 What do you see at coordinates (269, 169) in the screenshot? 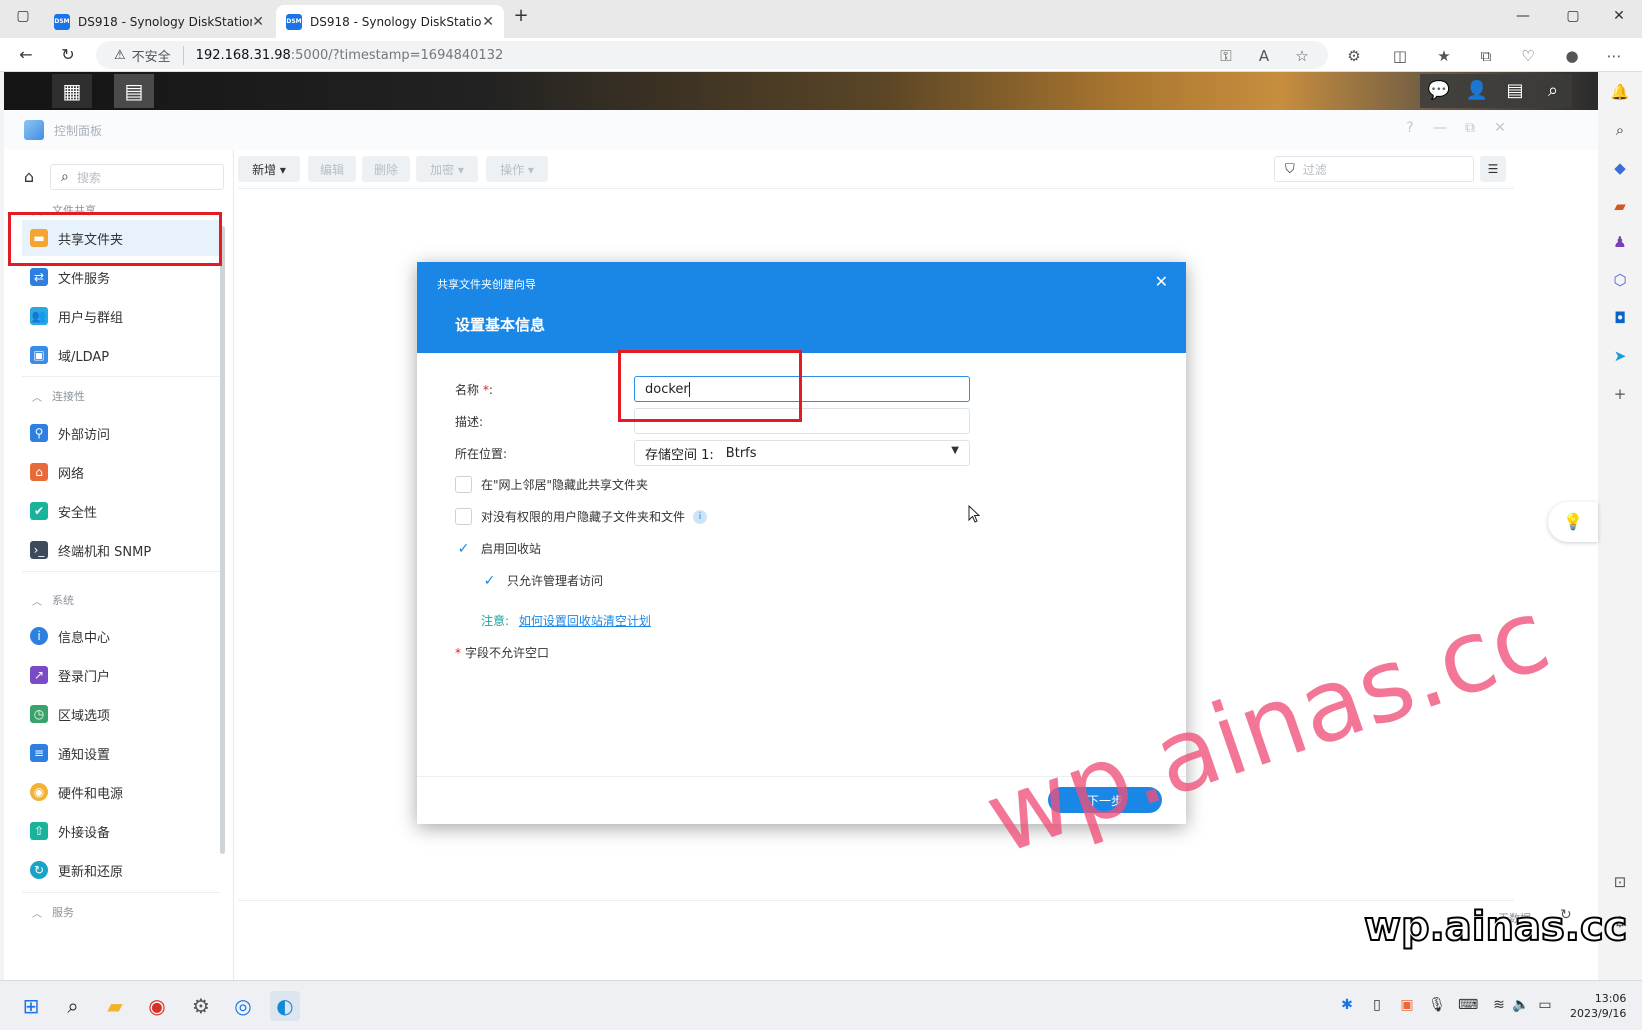
I see `new-button: 新增 ▾` at bounding box center [269, 169].